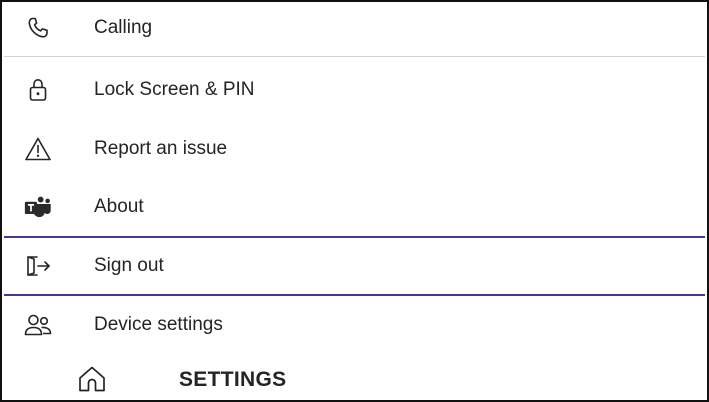 This screenshot has width=709, height=402. Describe the element at coordinates (38, 266) in the screenshot. I see `sign-out-icon` at that location.